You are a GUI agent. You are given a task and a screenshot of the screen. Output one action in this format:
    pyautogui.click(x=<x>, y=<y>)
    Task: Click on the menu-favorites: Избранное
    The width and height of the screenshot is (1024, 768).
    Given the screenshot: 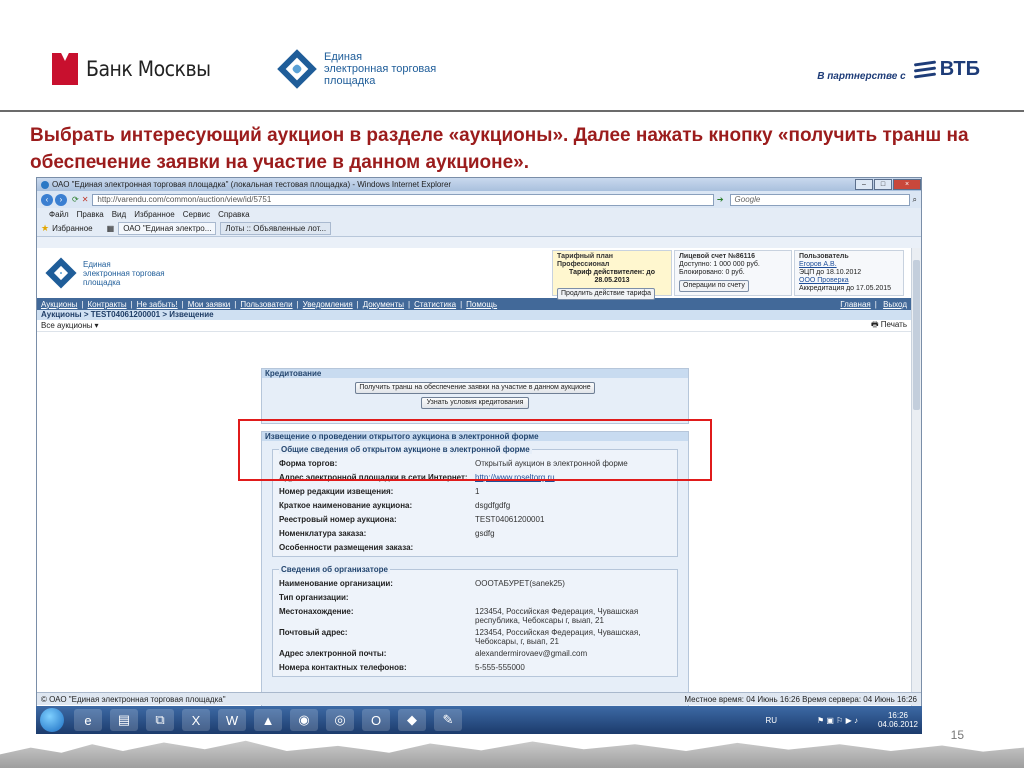 What is the action you would take?
    pyautogui.click(x=154, y=214)
    